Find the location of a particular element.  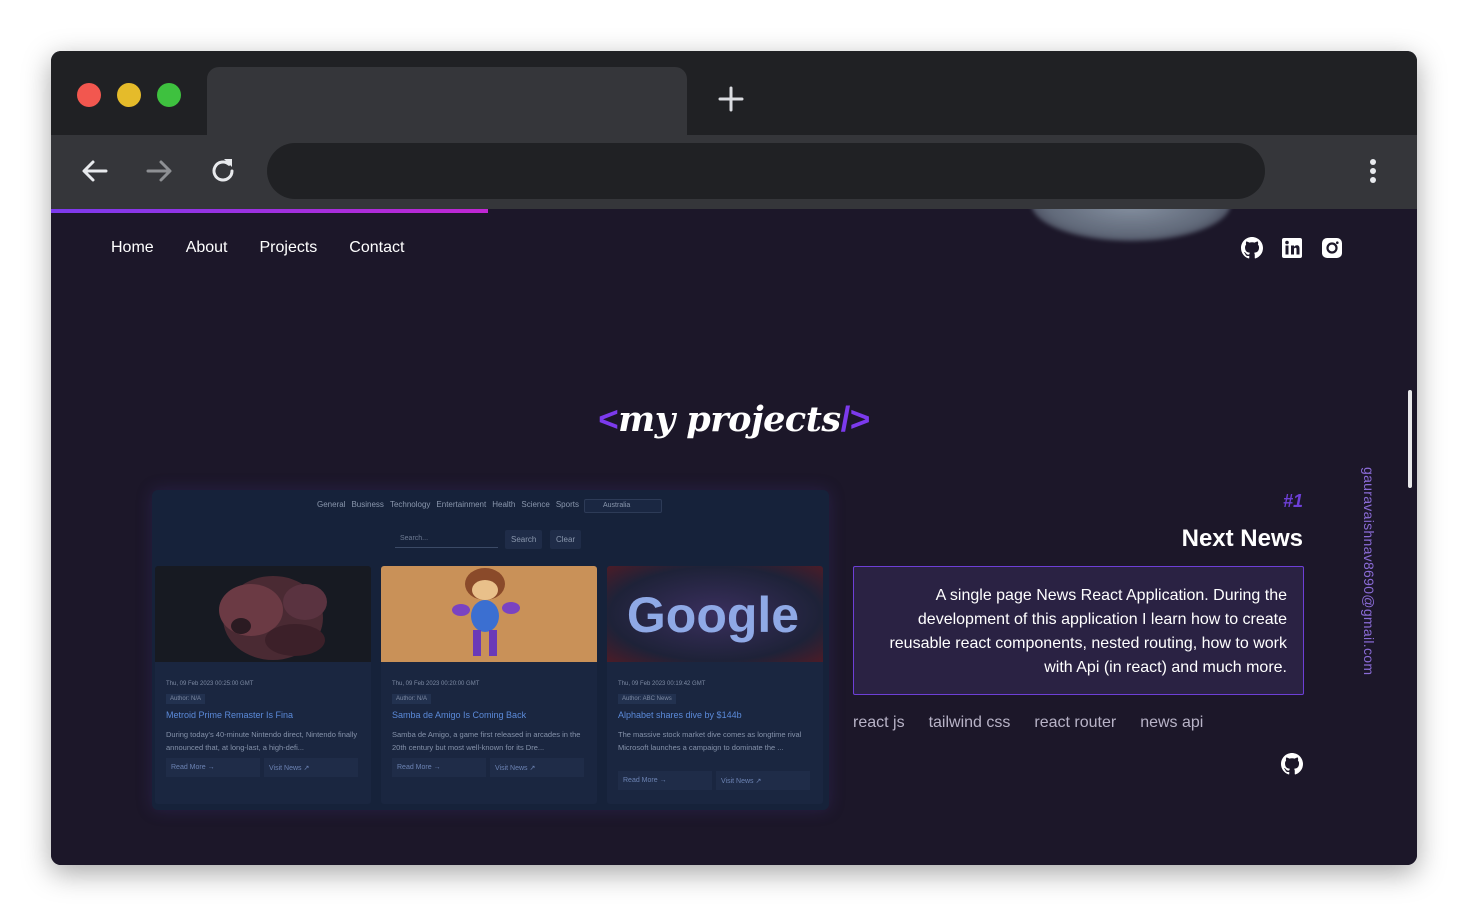

card-date: Thu, 09 Feb 2023 00:25:00 GMT is located at coordinates (210, 684).